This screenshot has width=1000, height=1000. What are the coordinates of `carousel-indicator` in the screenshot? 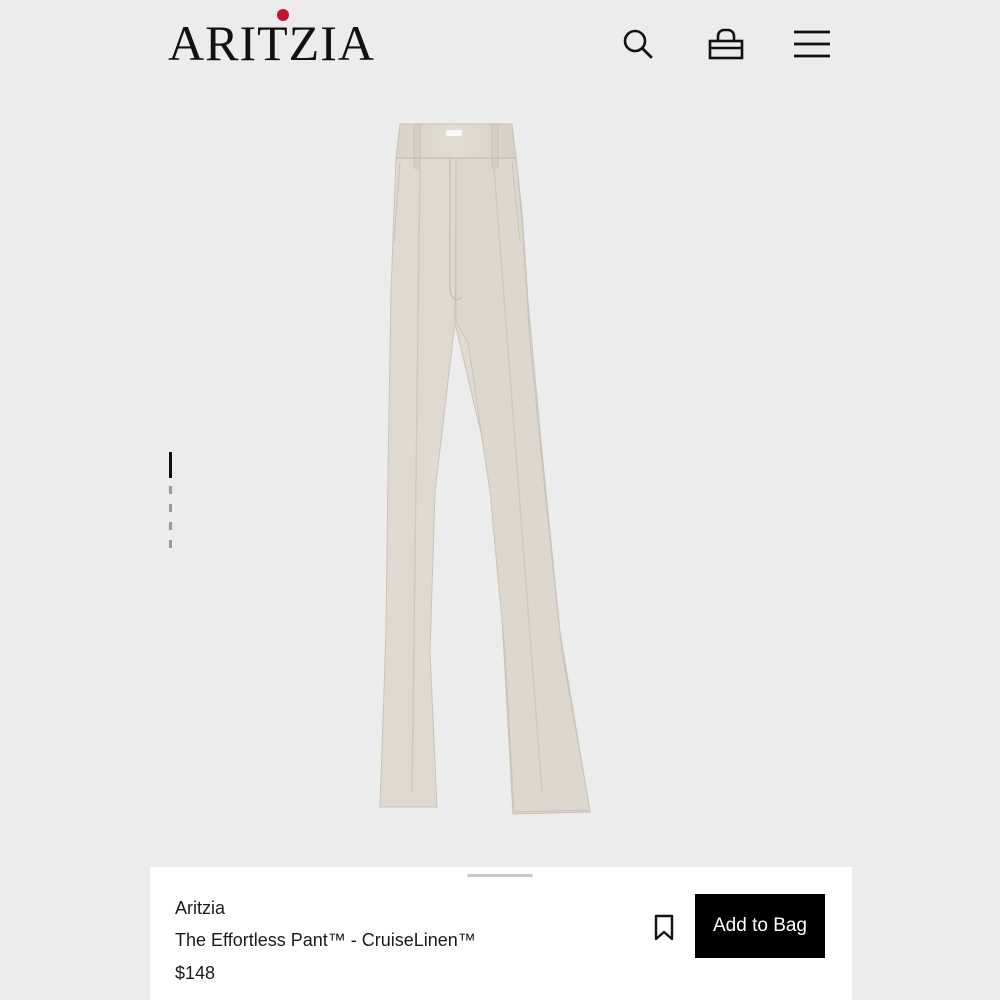 It's located at (171, 506).